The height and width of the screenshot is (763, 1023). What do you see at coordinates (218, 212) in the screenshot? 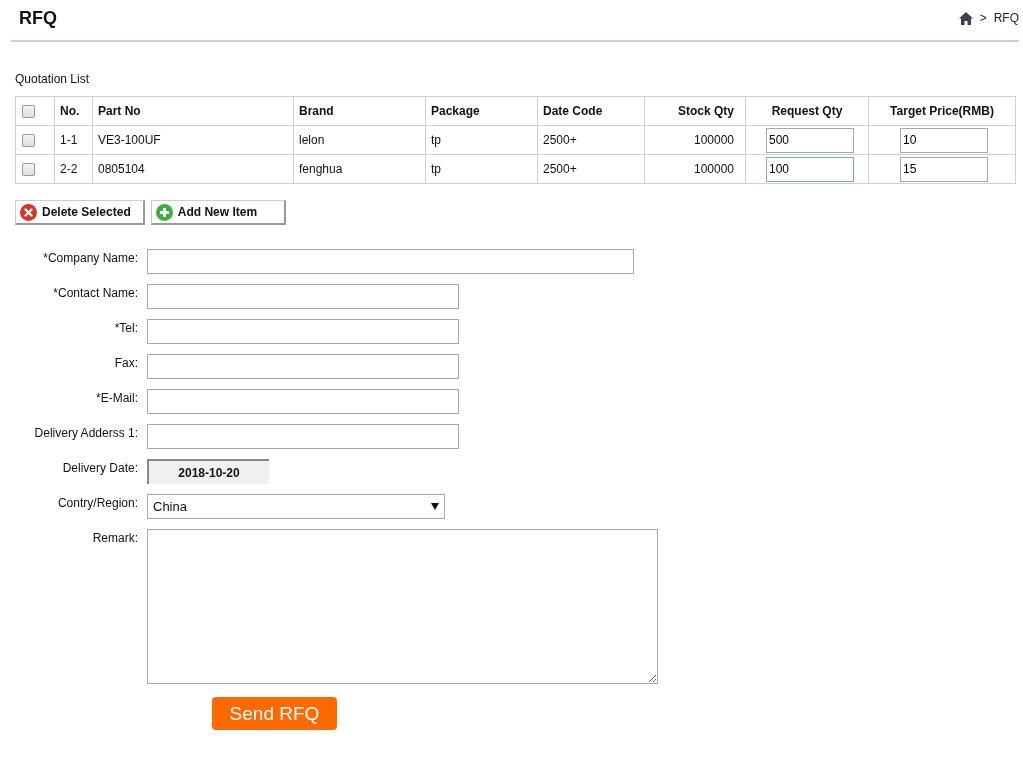
I see `add-new-item-button: Add New Item` at bounding box center [218, 212].